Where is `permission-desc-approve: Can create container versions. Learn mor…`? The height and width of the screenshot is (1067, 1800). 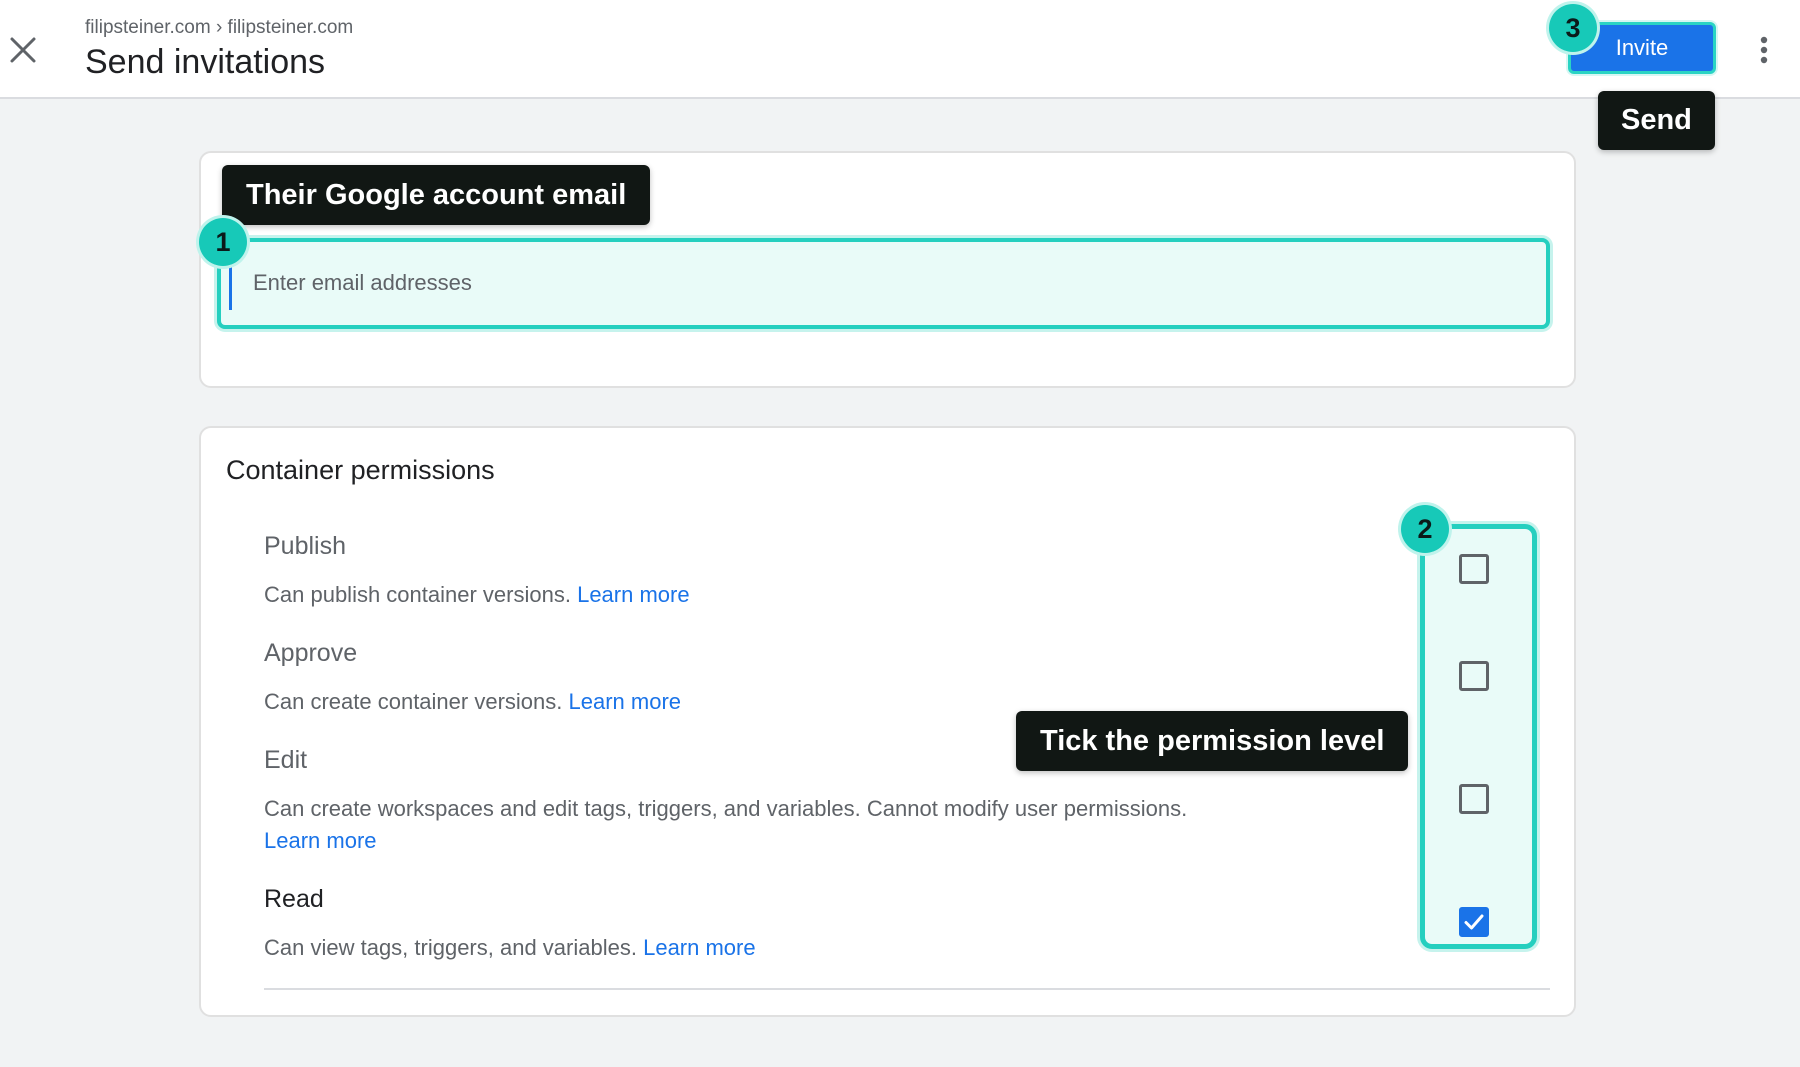 permission-desc-approve: Can create container versions. Learn mor… is located at coordinates (472, 702).